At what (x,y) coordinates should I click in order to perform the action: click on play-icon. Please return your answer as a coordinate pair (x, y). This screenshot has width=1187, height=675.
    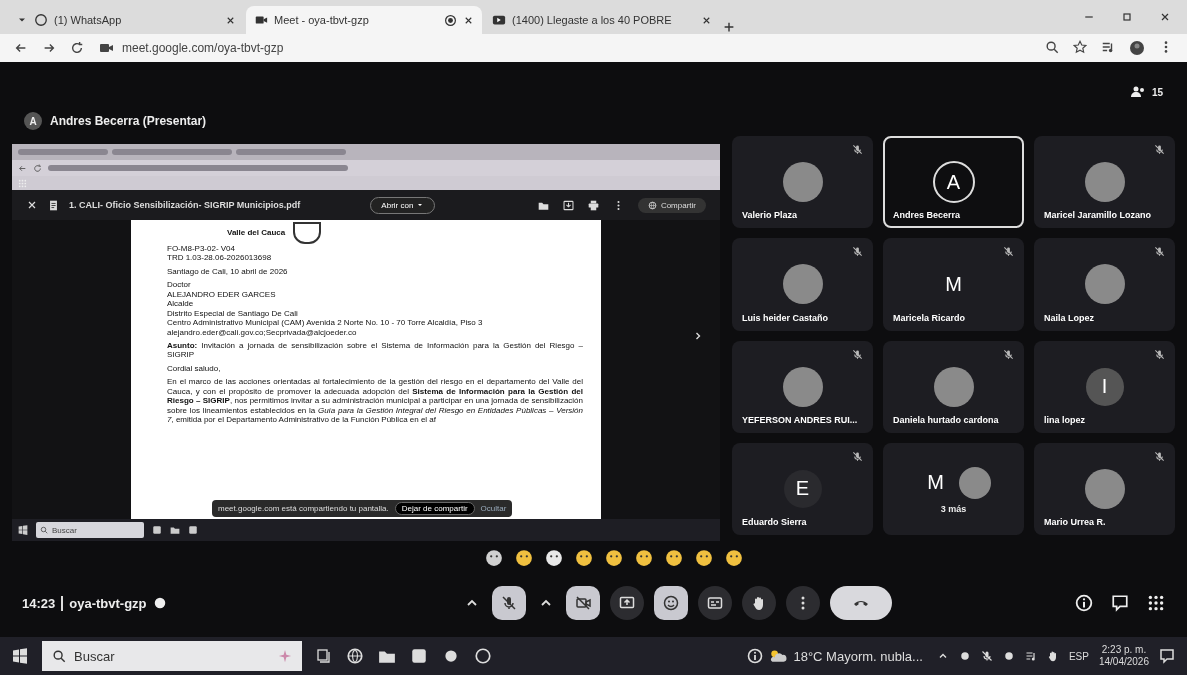
    Looking at the image, I should click on (499, 20).